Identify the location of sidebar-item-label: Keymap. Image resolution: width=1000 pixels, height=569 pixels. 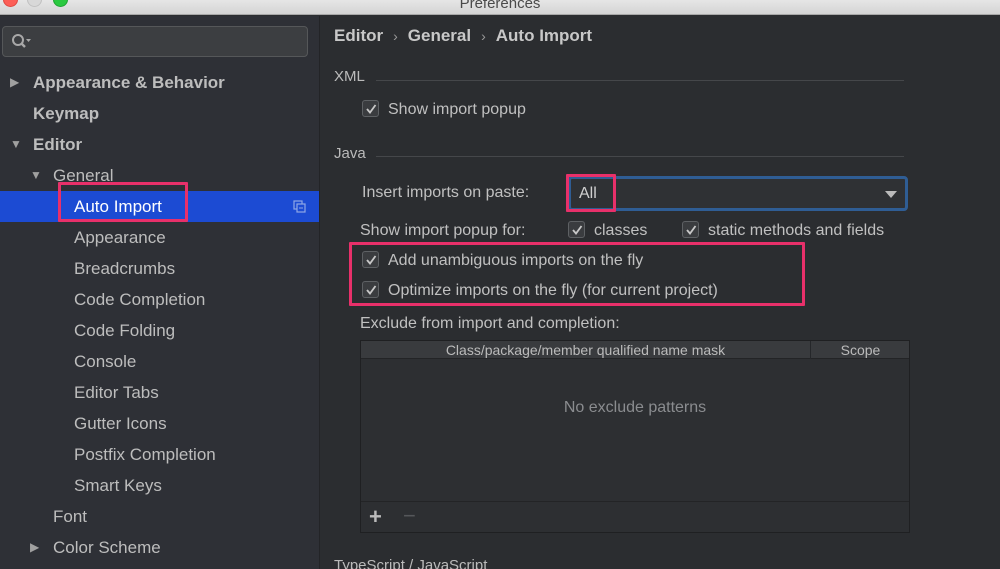
(66, 113).